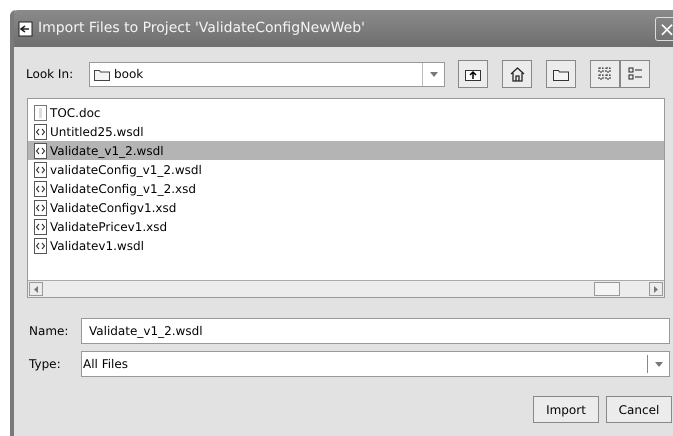 This screenshot has width=673, height=436. I want to click on type-value: All Files, so click(105, 364).